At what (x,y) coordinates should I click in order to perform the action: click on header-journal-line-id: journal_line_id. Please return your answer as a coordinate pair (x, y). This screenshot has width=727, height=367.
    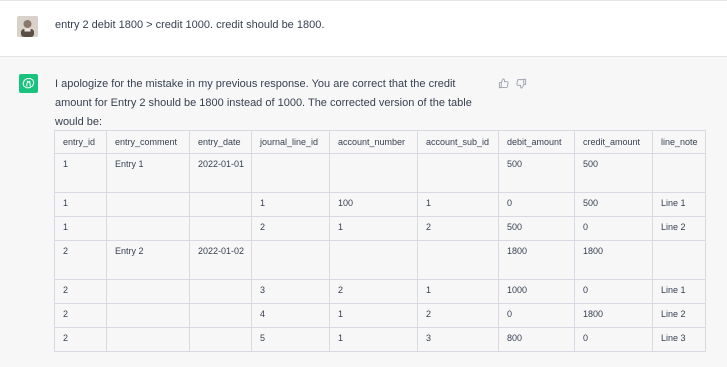
    Looking at the image, I should click on (290, 142).